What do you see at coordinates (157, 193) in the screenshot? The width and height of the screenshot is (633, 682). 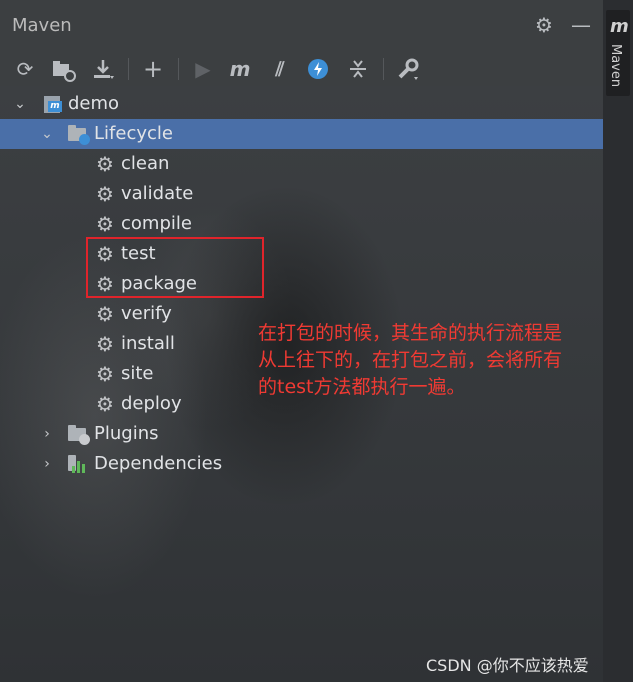 I see `phase-label: validate` at bounding box center [157, 193].